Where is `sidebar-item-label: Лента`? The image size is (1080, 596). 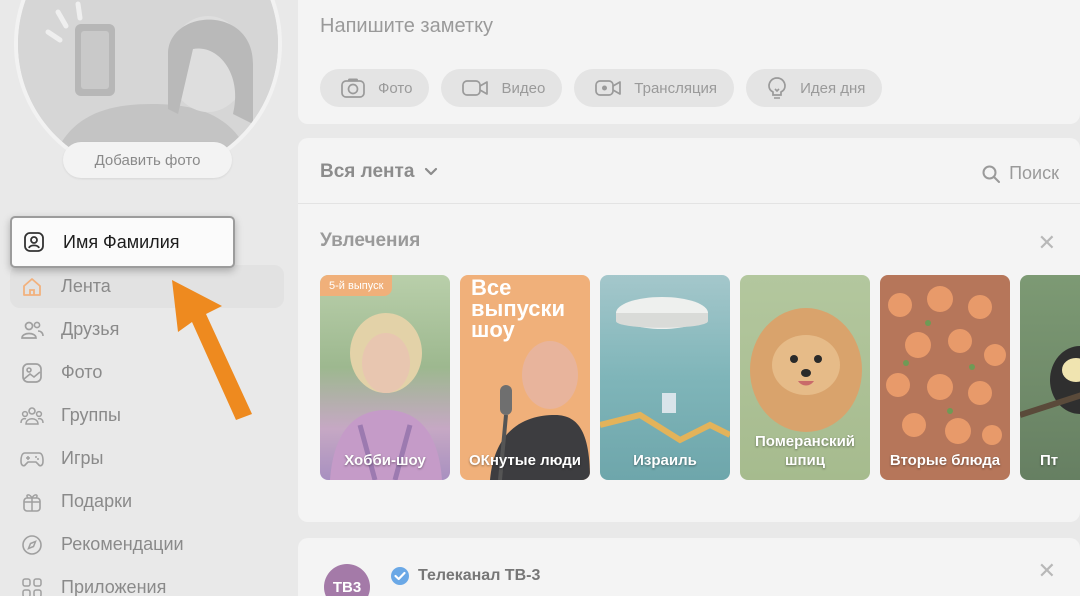 sidebar-item-label: Лента is located at coordinates (86, 286).